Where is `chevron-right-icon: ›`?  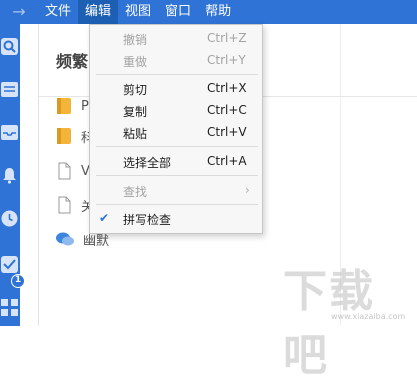 chevron-right-icon: › is located at coordinates (247, 190).